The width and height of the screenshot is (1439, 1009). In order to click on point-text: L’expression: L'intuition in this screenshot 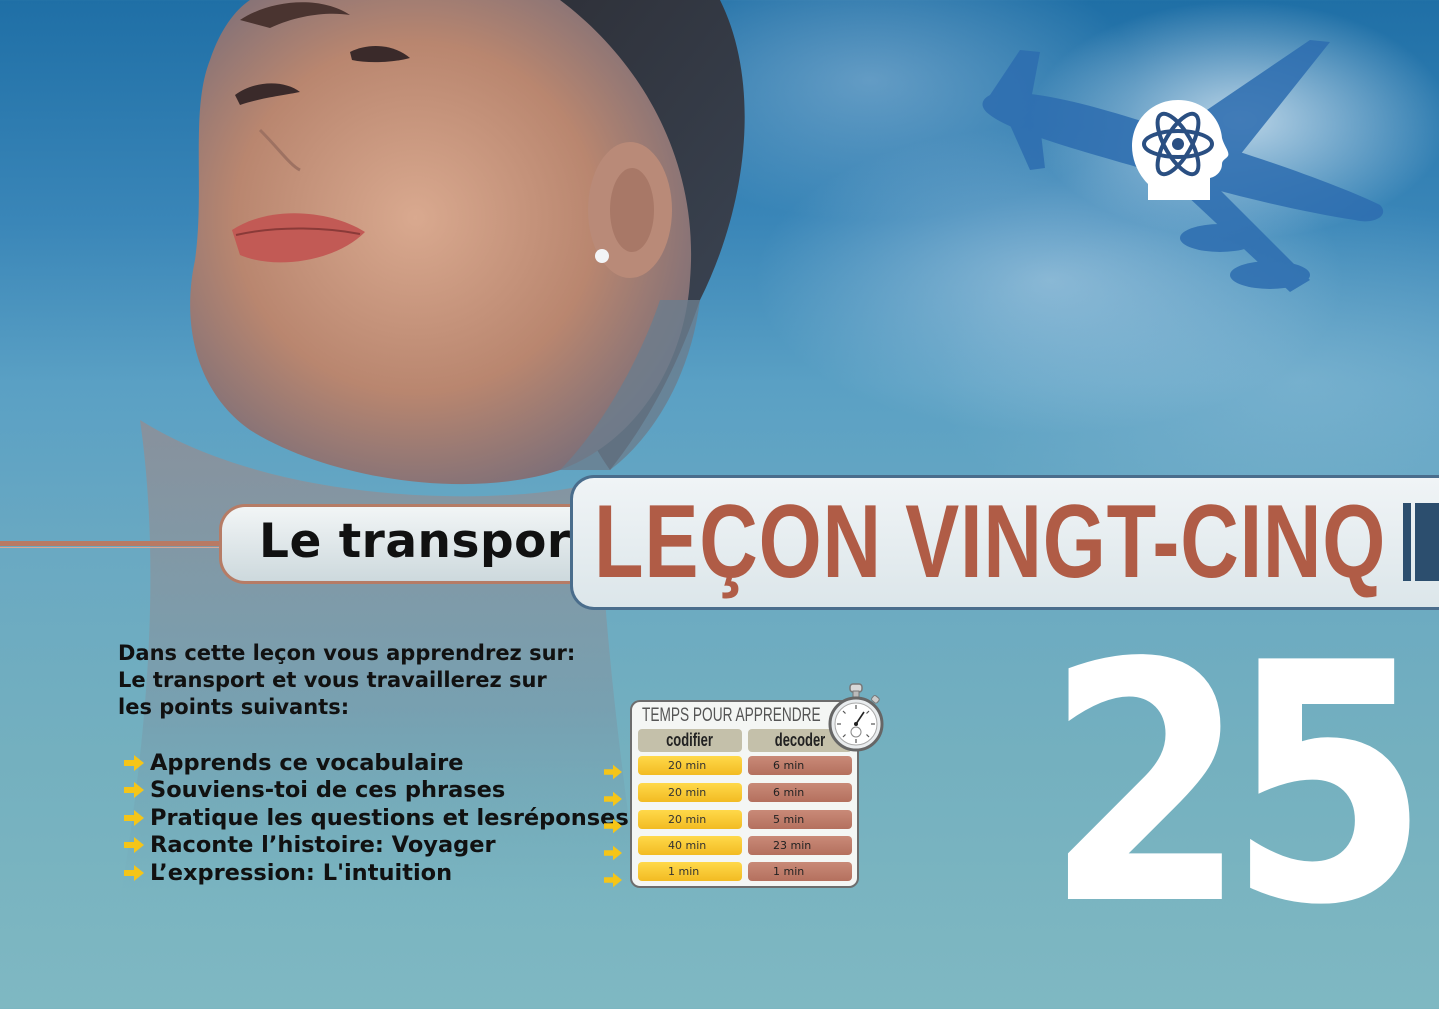, I will do `click(301, 872)`.